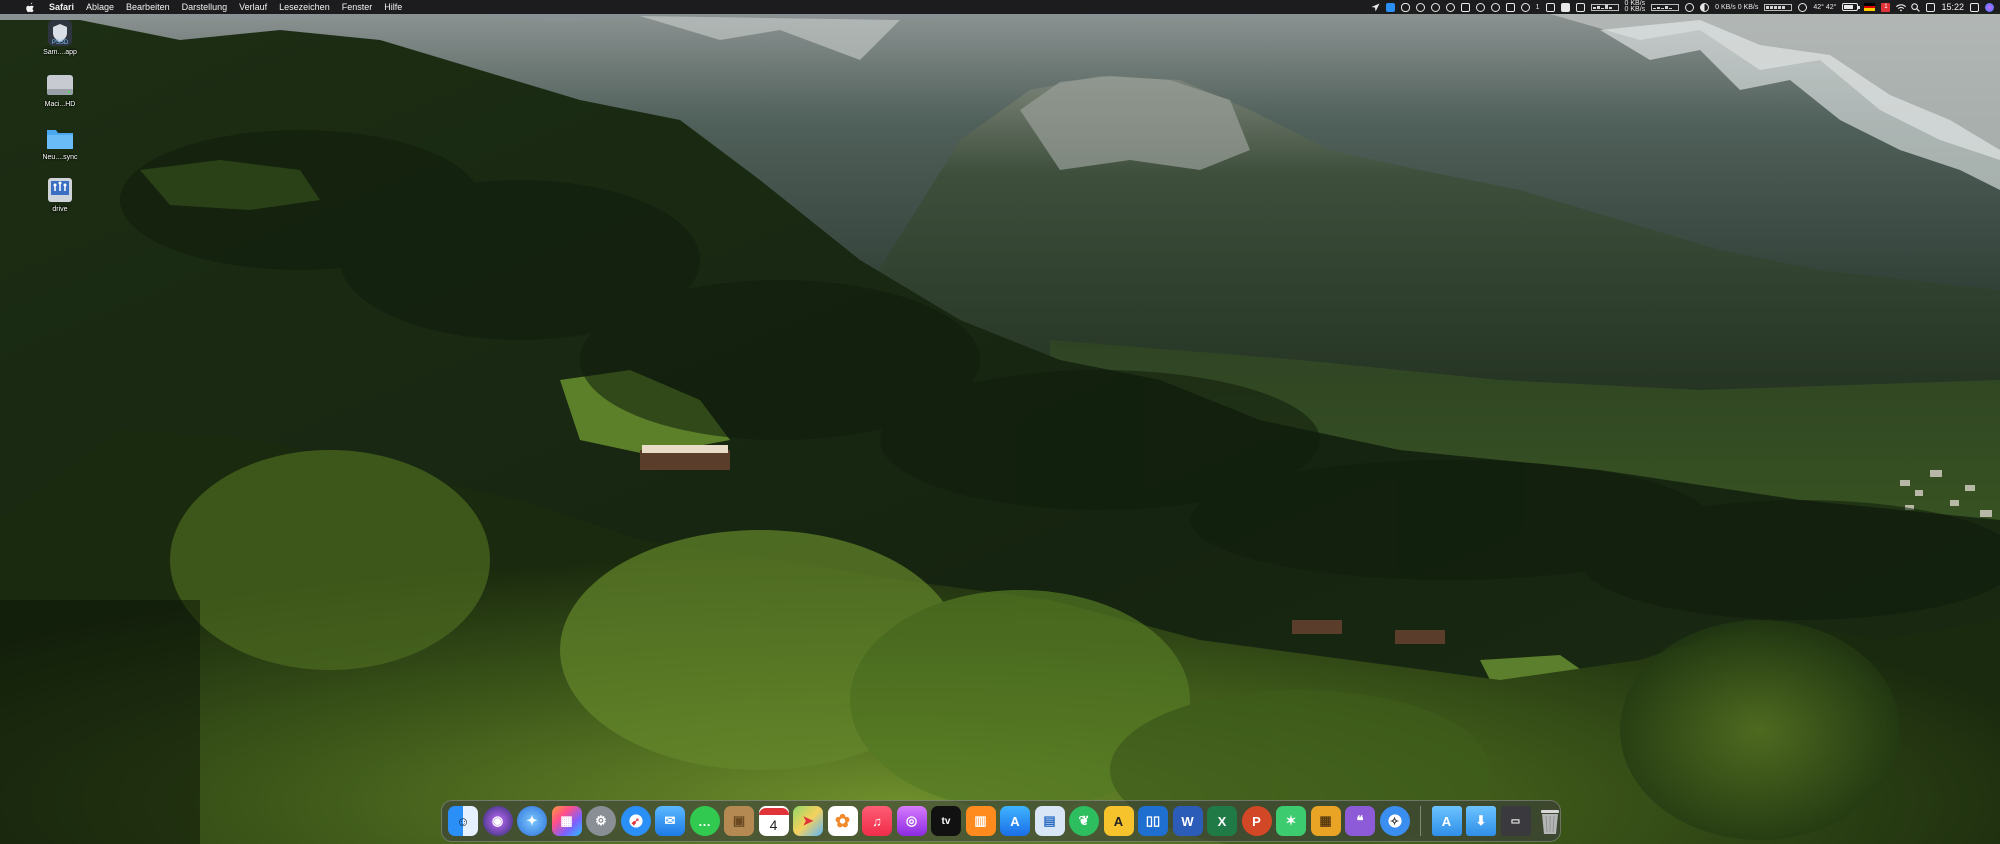 This screenshot has height=844, width=2000. Describe the element at coordinates (1901, 7) in the screenshot. I see `wifi-icon` at that location.